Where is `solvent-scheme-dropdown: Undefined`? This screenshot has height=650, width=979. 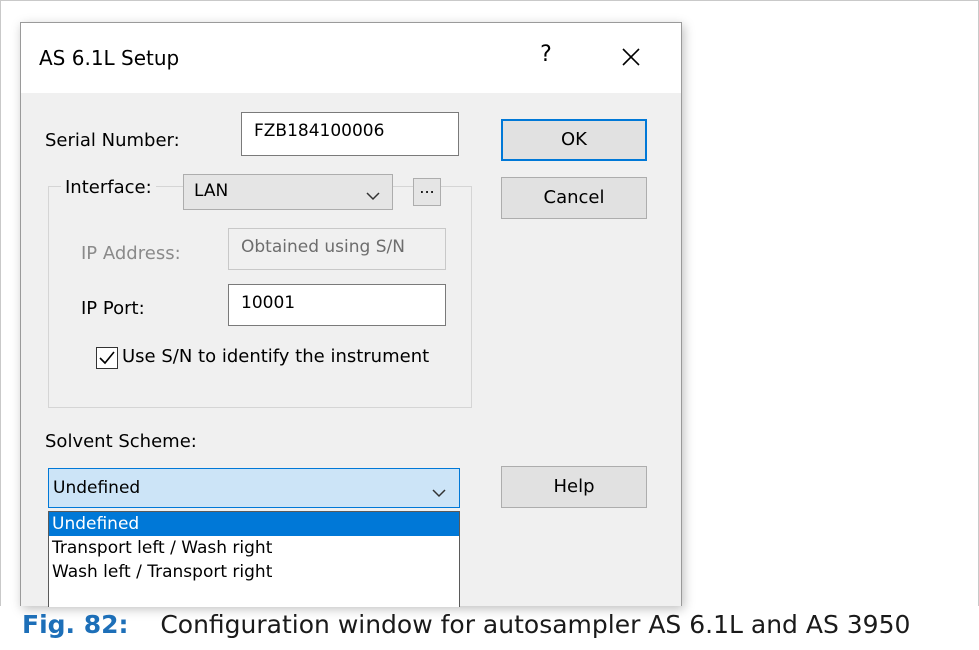 solvent-scheme-dropdown: Undefined is located at coordinates (254, 488).